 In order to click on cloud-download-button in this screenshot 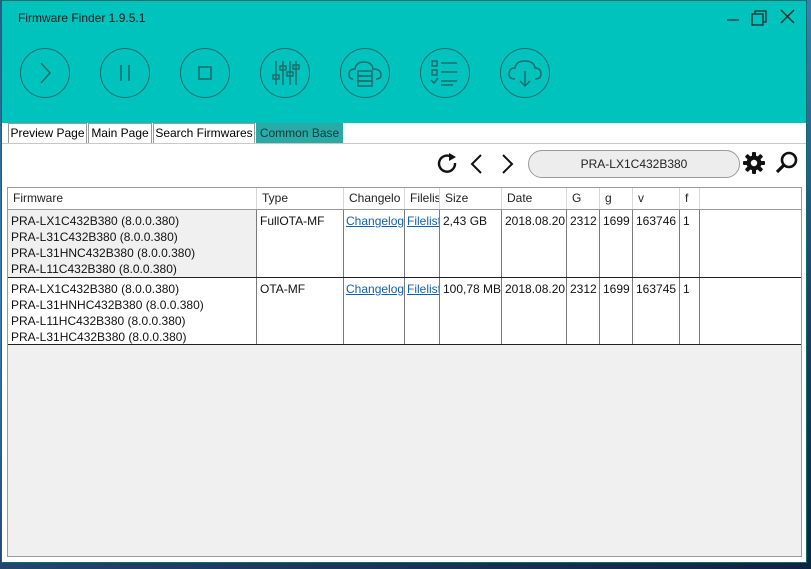, I will do `click(525, 73)`.